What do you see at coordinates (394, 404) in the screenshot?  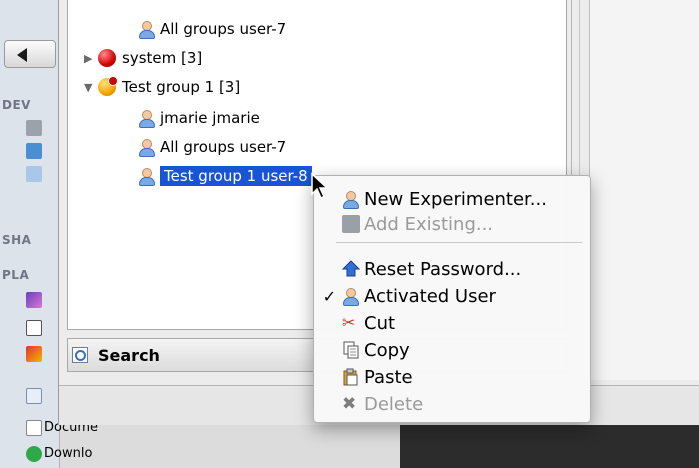 I see `menu-item-label: Delete` at bounding box center [394, 404].